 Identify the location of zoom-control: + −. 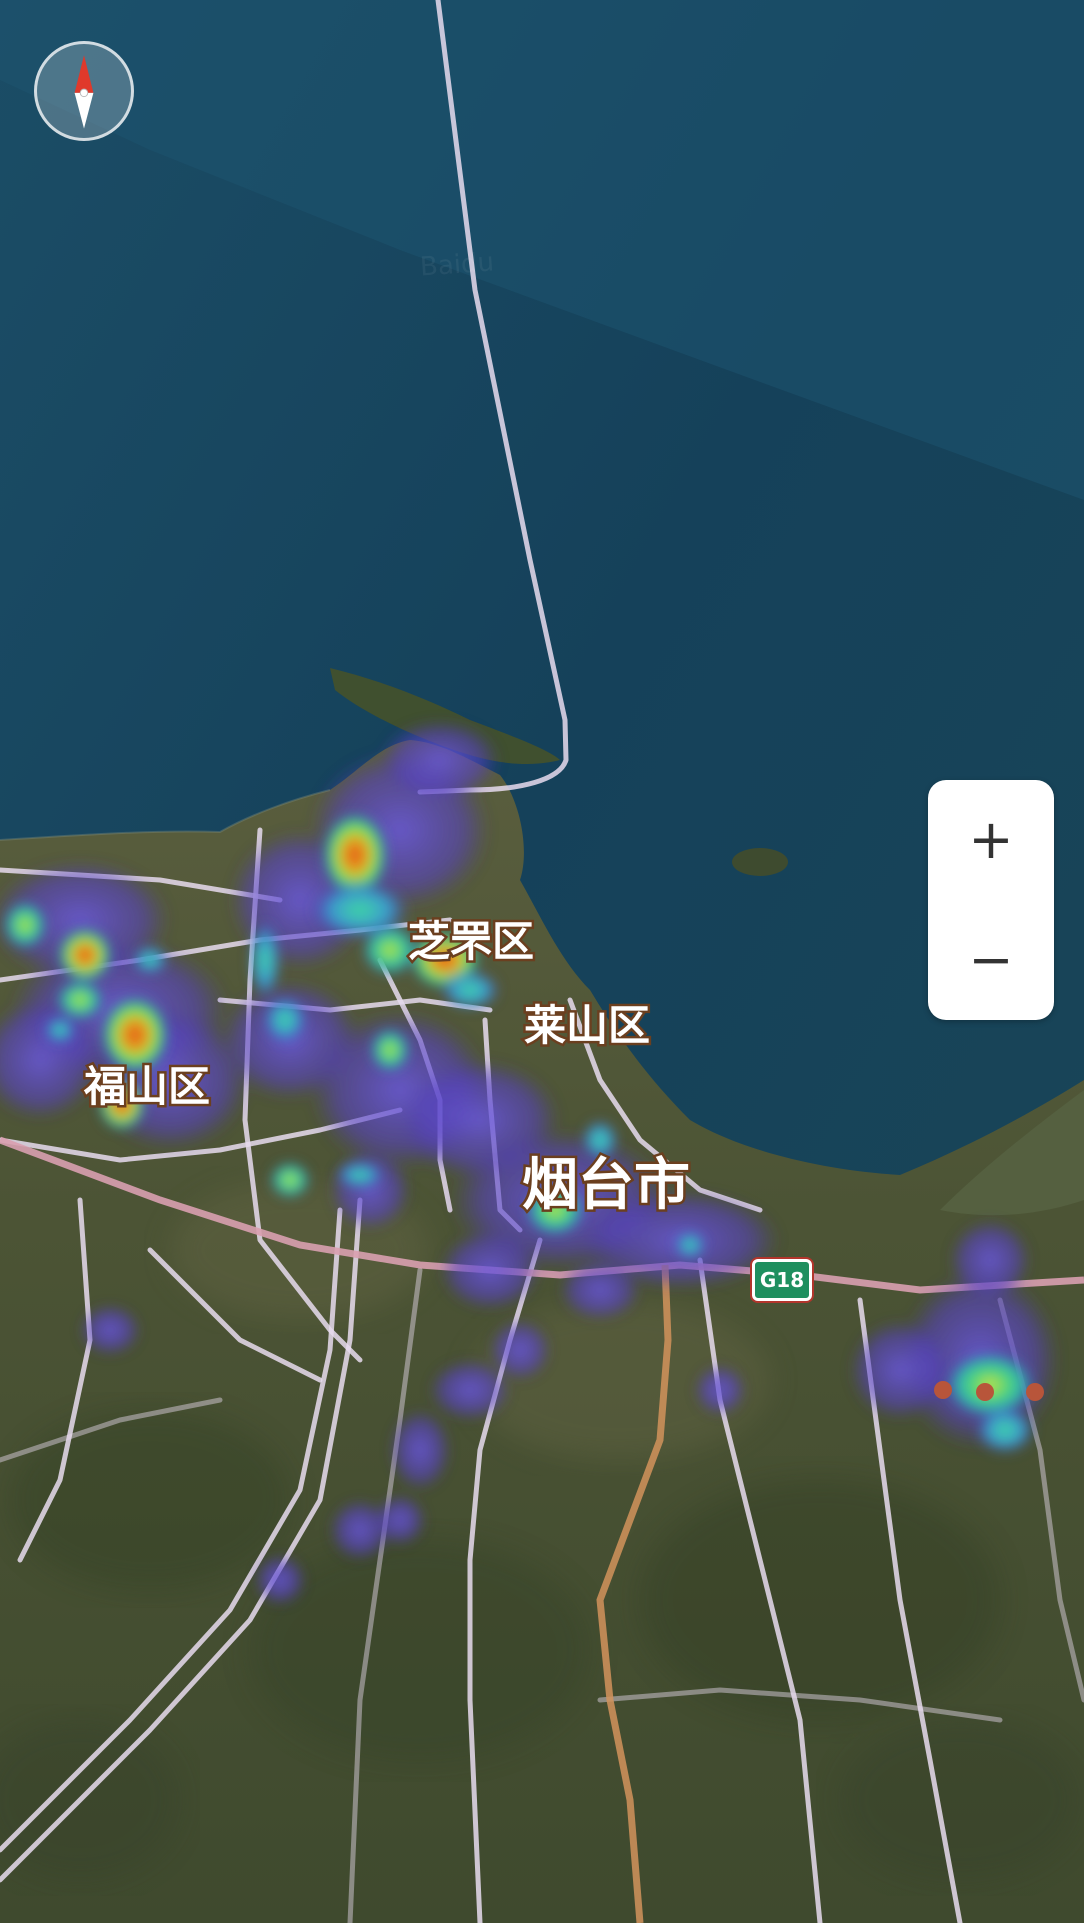
(991, 900).